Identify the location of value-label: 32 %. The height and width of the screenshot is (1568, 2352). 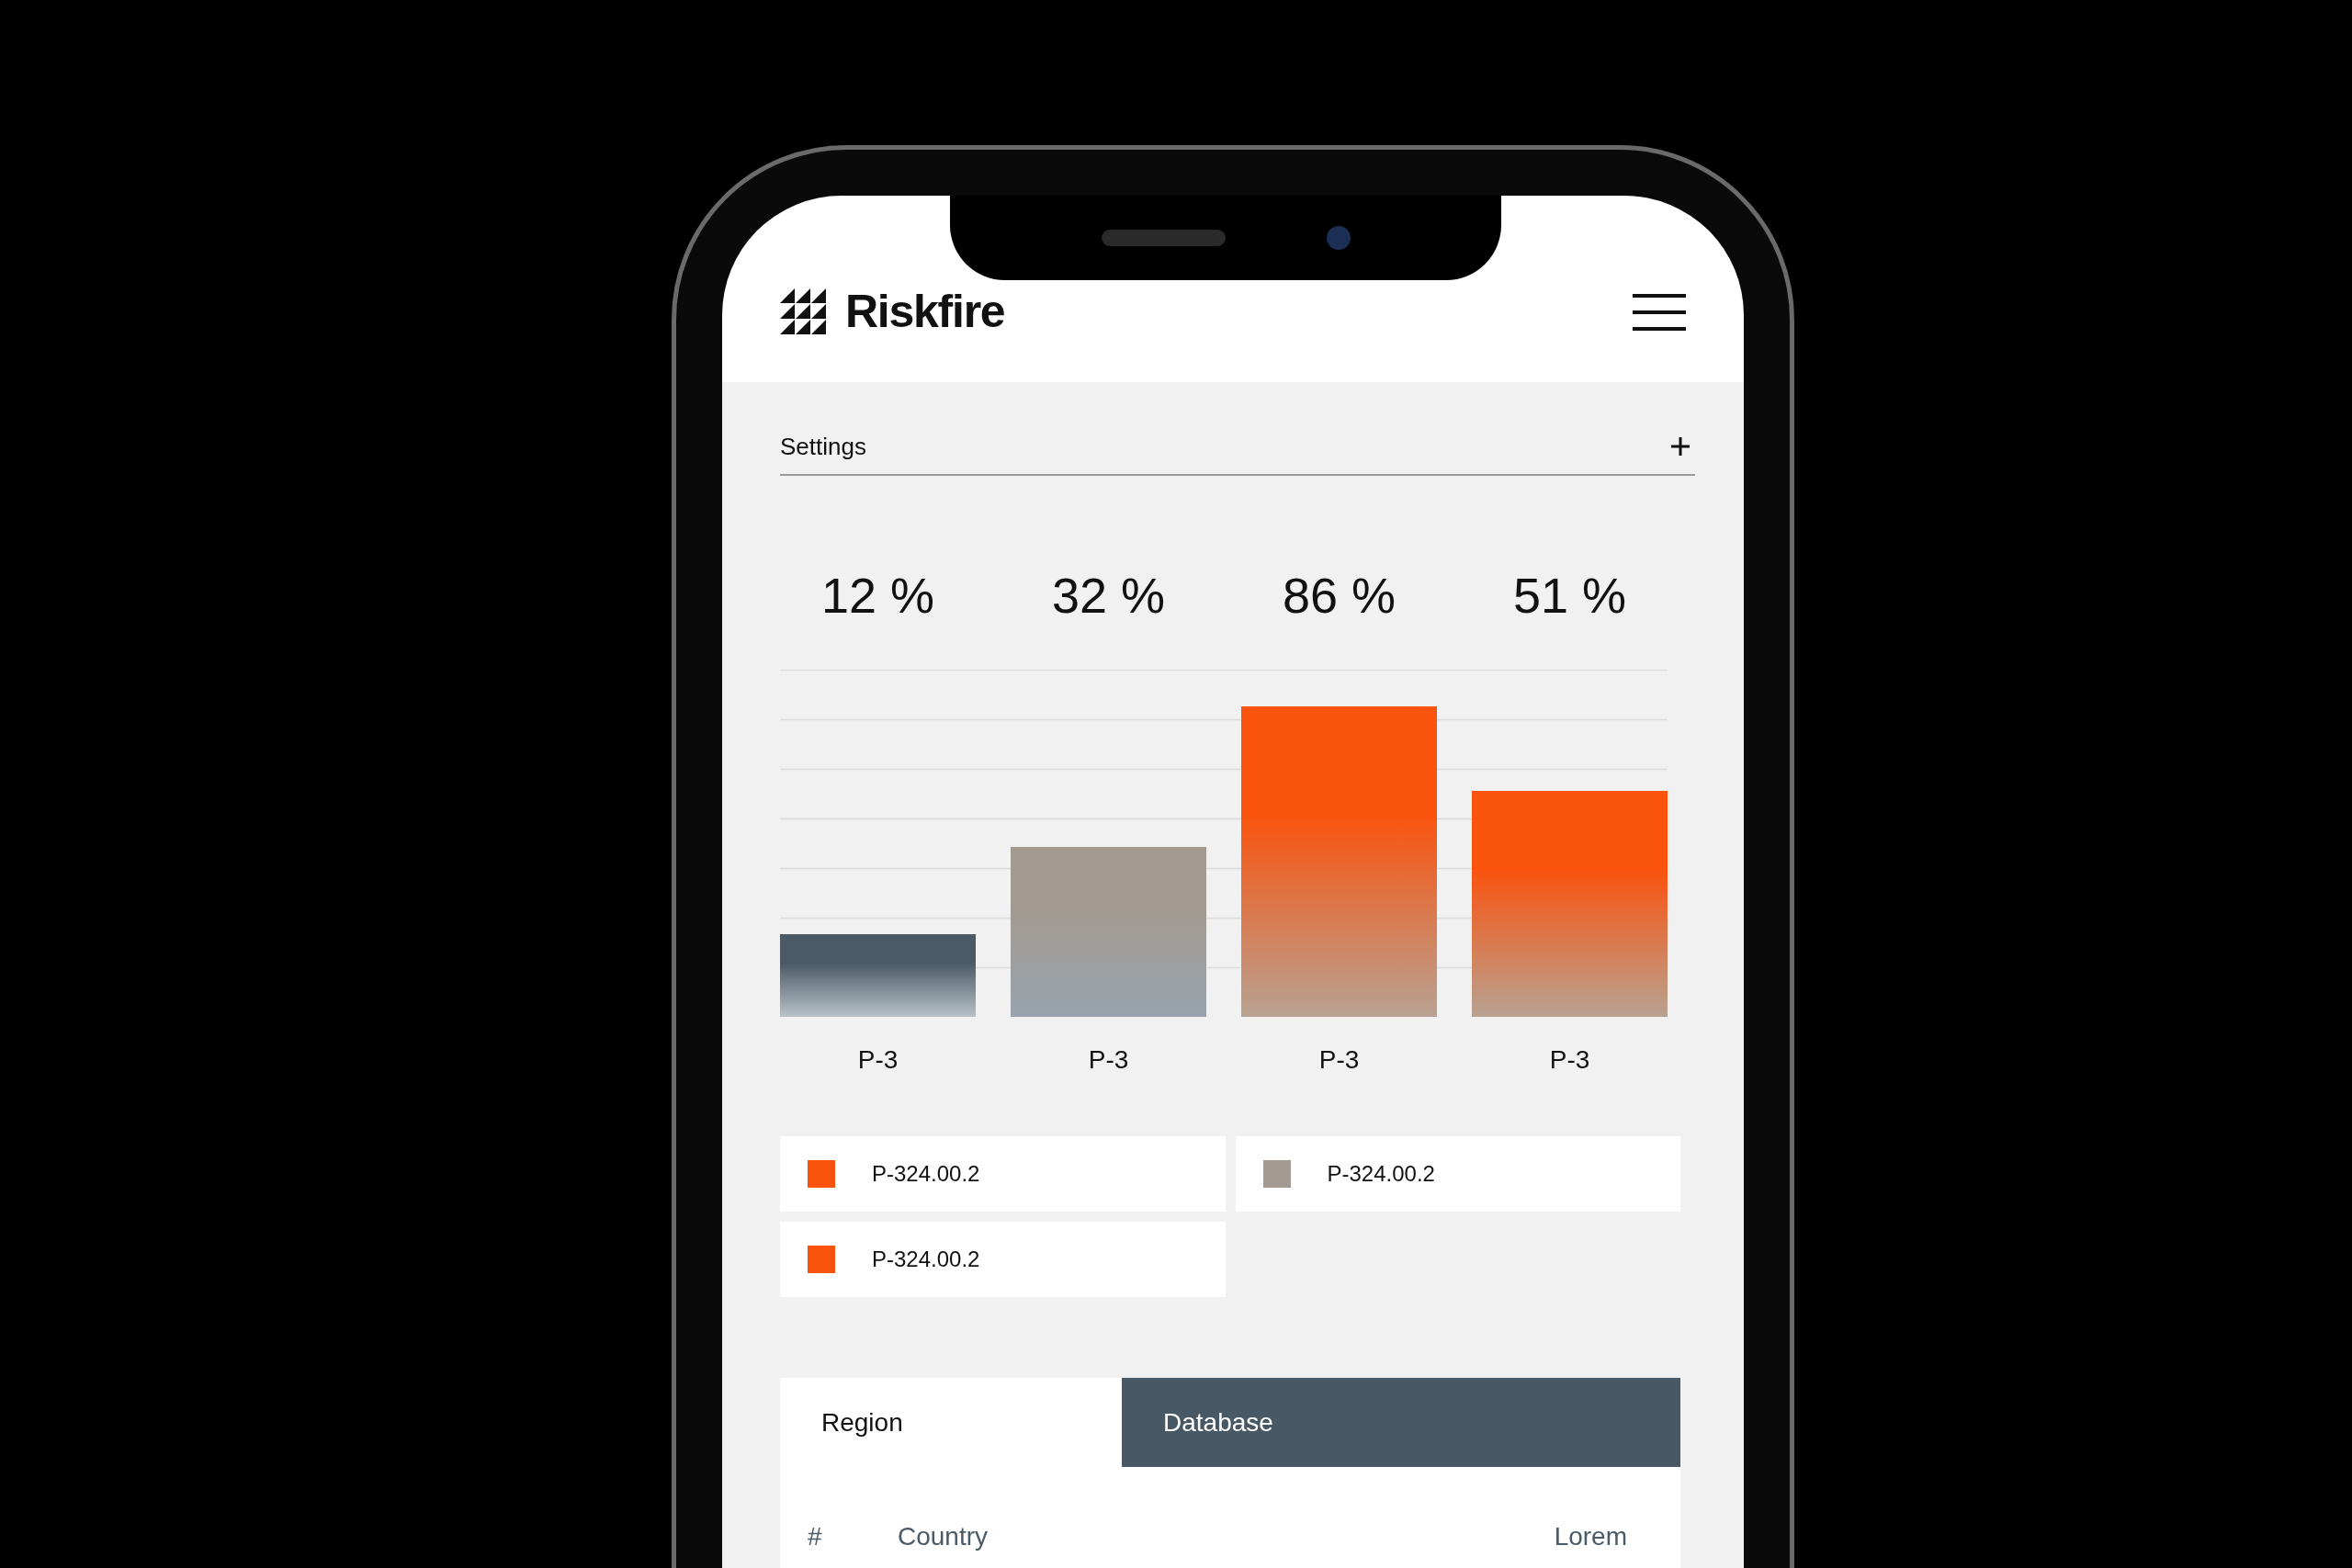
(1108, 596).